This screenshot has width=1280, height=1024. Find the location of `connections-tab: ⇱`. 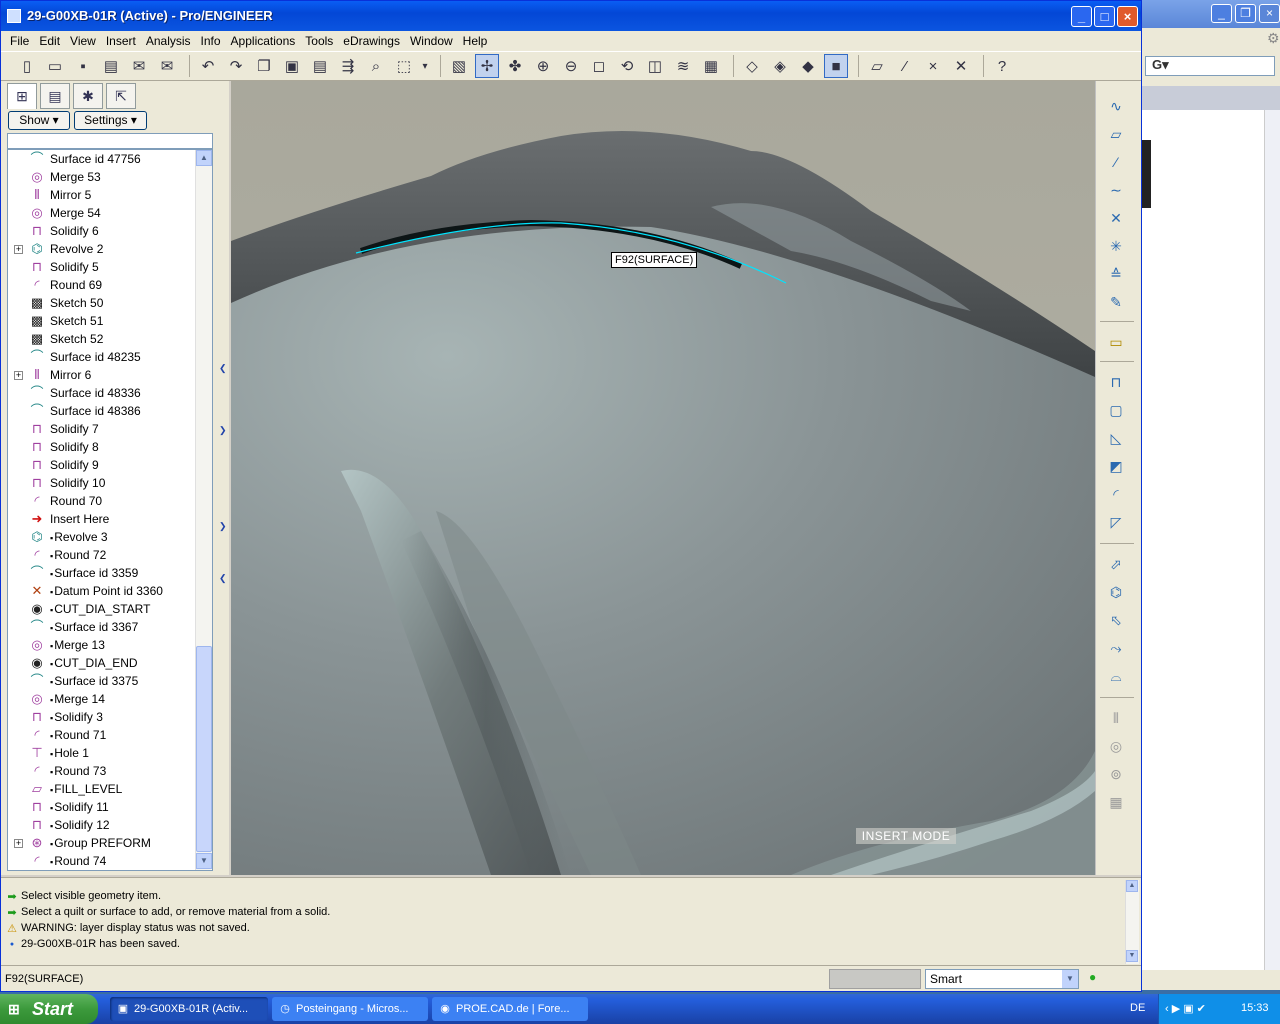

connections-tab: ⇱ is located at coordinates (121, 96).